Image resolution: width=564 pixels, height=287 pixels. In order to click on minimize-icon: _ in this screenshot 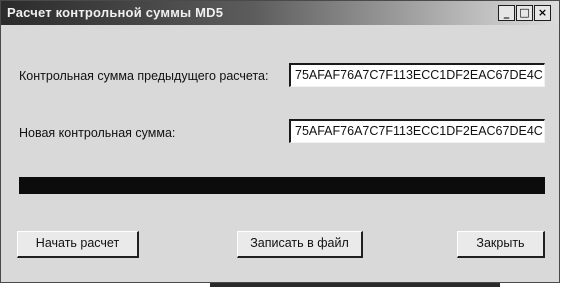, I will do `click(506, 13)`.